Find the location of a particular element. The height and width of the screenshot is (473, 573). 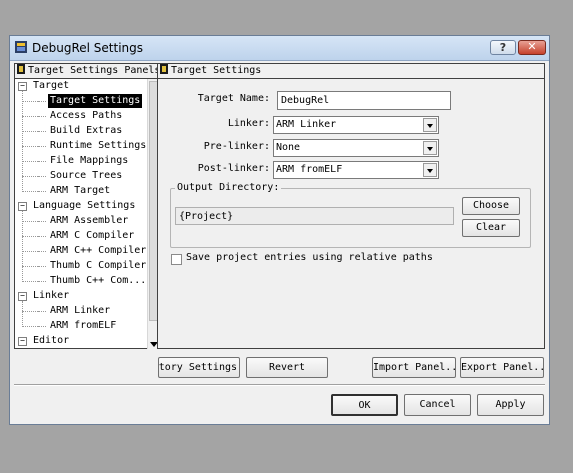

postlinker-value: ARM fromELF is located at coordinates (309, 169).